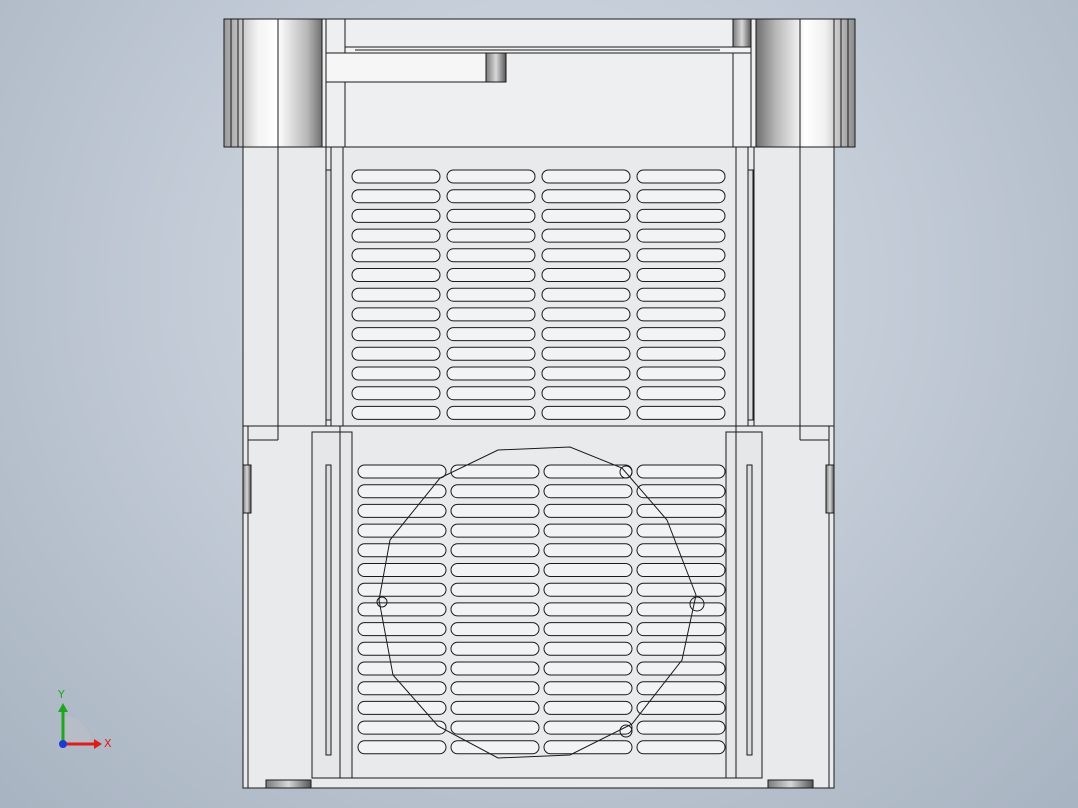  Describe the element at coordinates (273, 83) in the screenshot. I see `left-top-cylinder` at that location.